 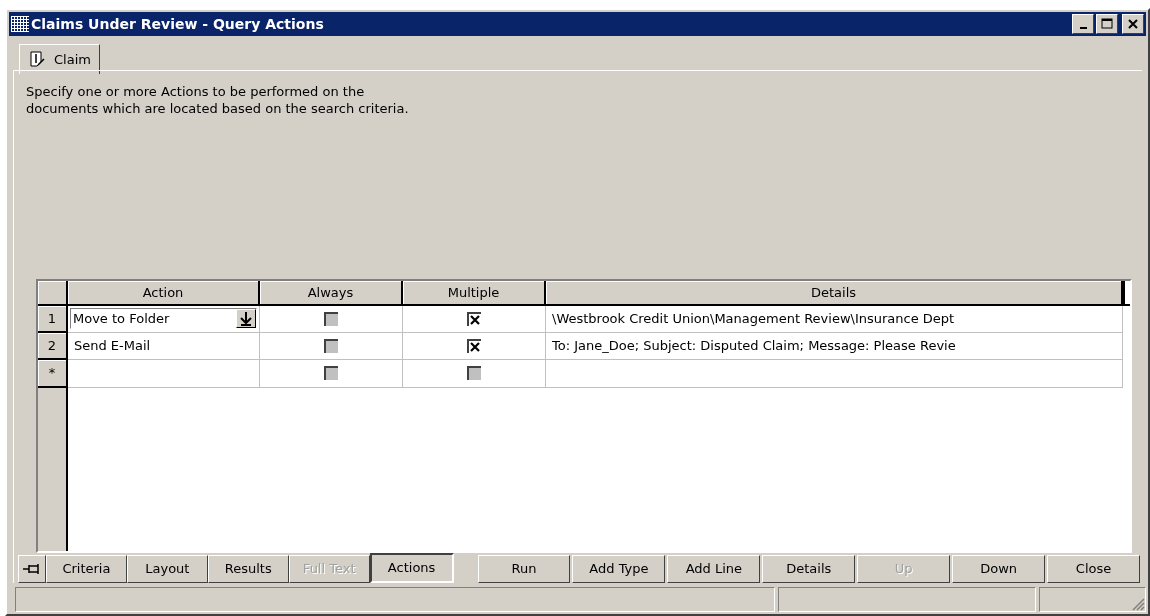 What do you see at coordinates (411, 567) in the screenshot?
I see `view-tab: Actions` at bounding box center [411, 567].